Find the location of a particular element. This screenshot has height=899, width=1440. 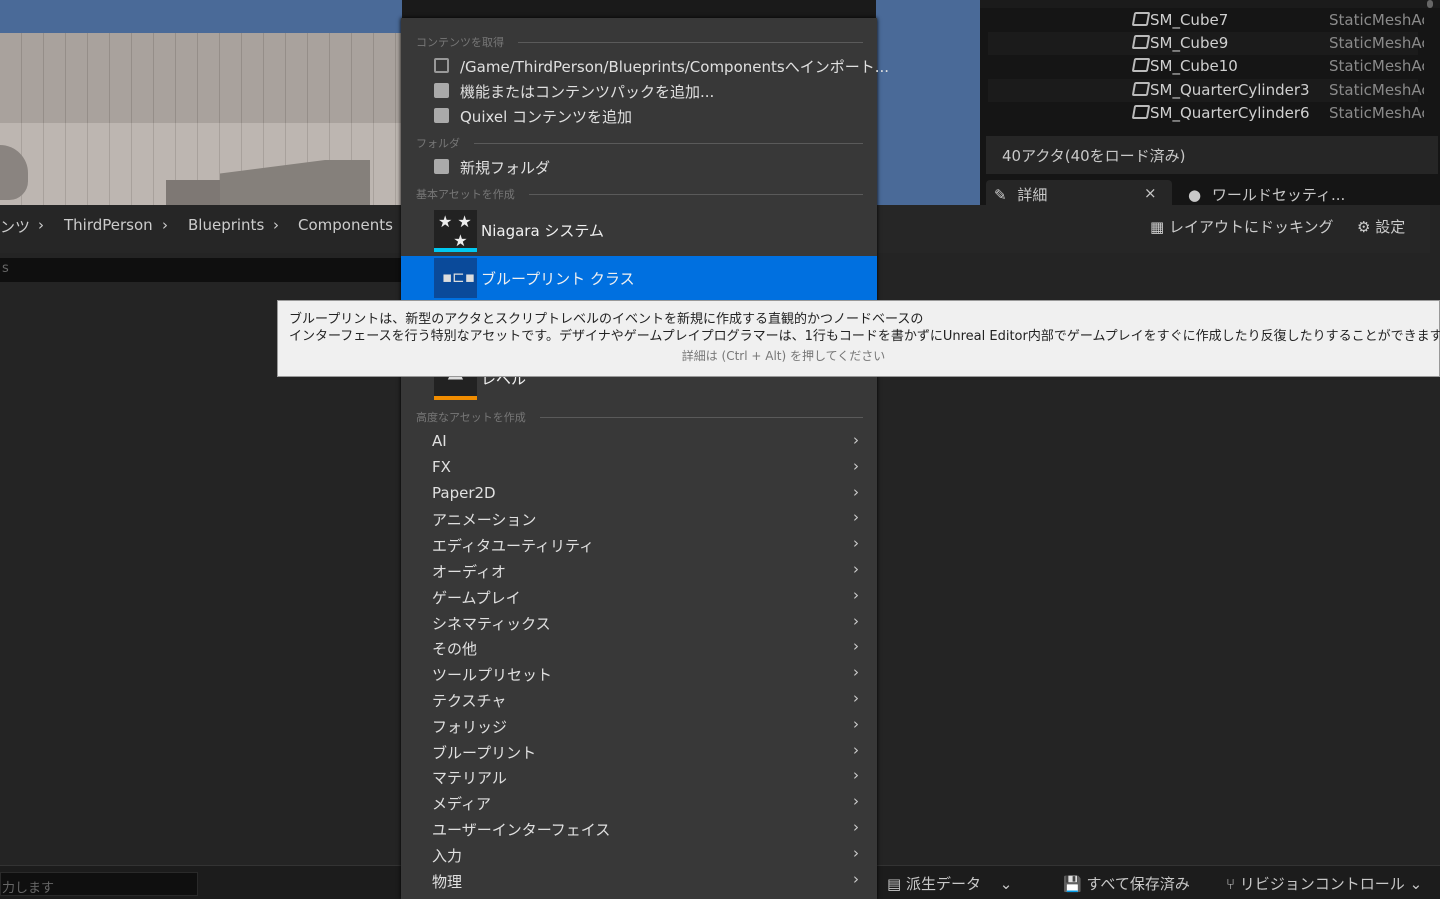

outliner-row: SM_Cube9StaticMeshActor is located at coordinates (1206, 43).